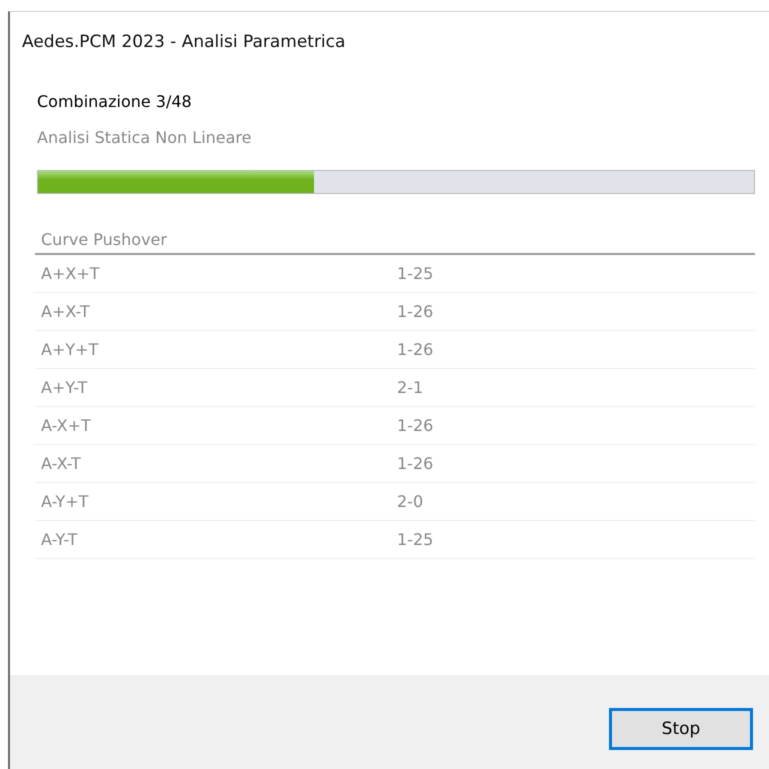  I want to click on table-cell-text: A+Y+T, so click(70, 349).